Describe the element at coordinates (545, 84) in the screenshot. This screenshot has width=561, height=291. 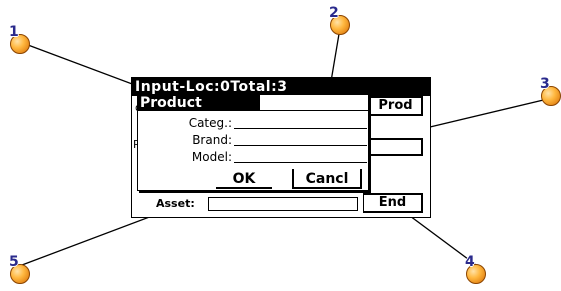
I see `callout-number: 3` at that location.